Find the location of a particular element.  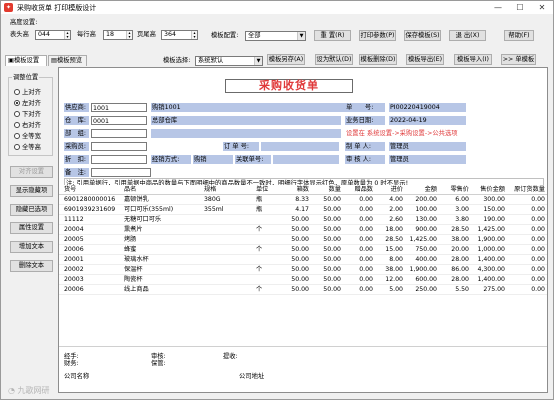

align-right-radio: 右对齐 is located at coordinates (27, 124).